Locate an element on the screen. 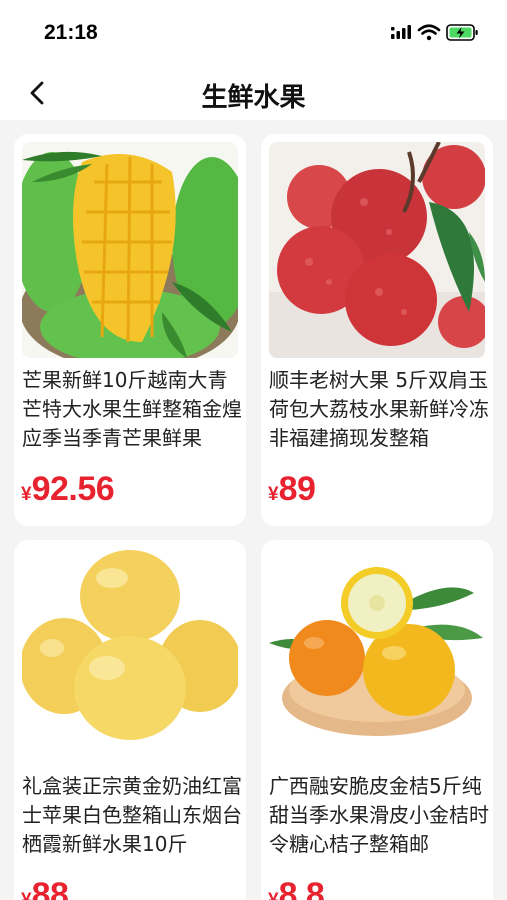 Image resolution: width=507 pixels, height=900 pixels. product-title: 礼盒装正宗黄金奶油红富士苹果白色整箱山东烟台栖霞新鲜水果10斤 is located at coordinates (132, 815).